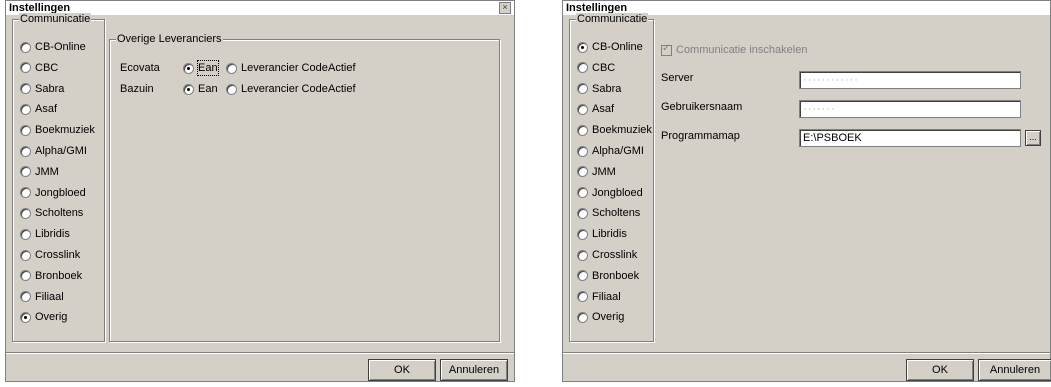 The image size is (1051, 387). I want to click on close-icon: ×, so click(505, 8).